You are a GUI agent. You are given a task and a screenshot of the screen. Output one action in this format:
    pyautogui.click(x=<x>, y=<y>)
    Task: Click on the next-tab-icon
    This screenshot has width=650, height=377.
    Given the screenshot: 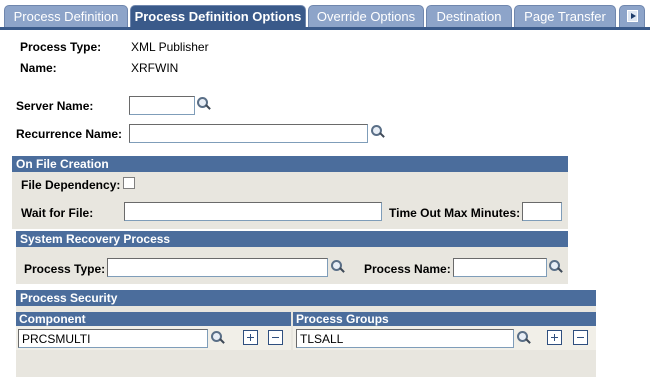 What is the action you would take?
    pyautogui.click(x=632, y=16)
    